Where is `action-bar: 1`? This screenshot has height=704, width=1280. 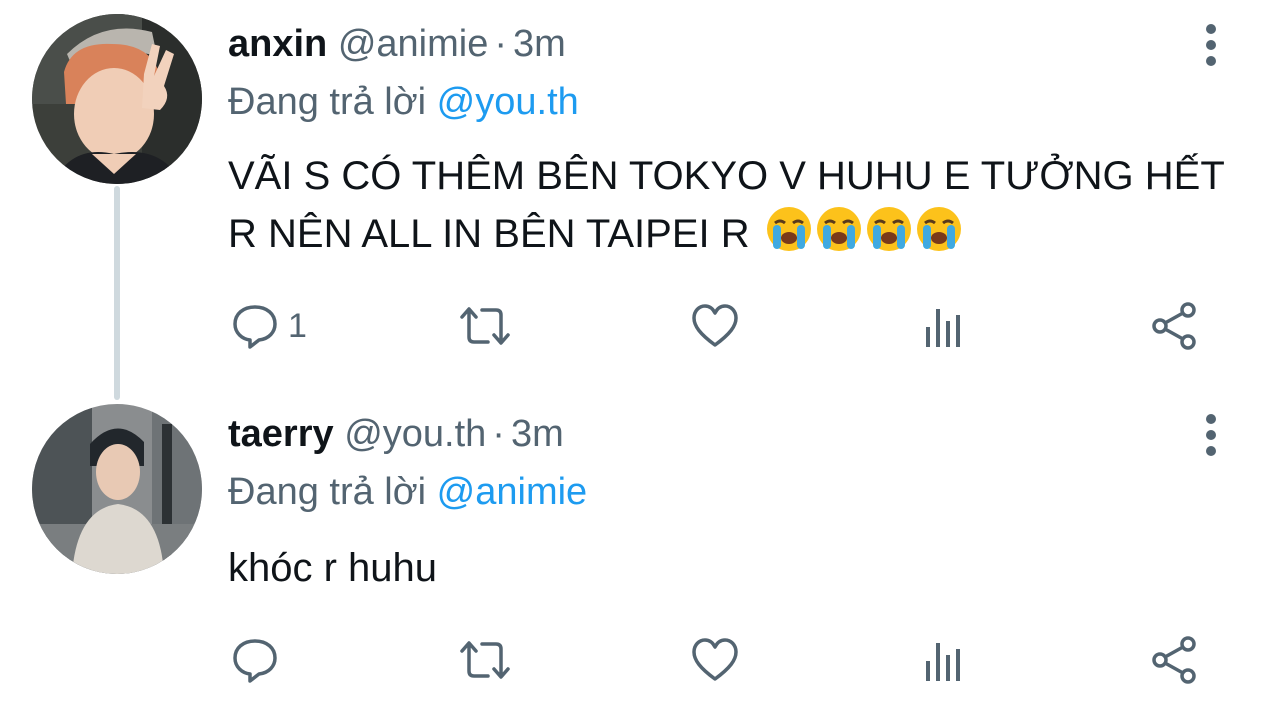 action-bar: 1 is located at coordinates (640, 326).